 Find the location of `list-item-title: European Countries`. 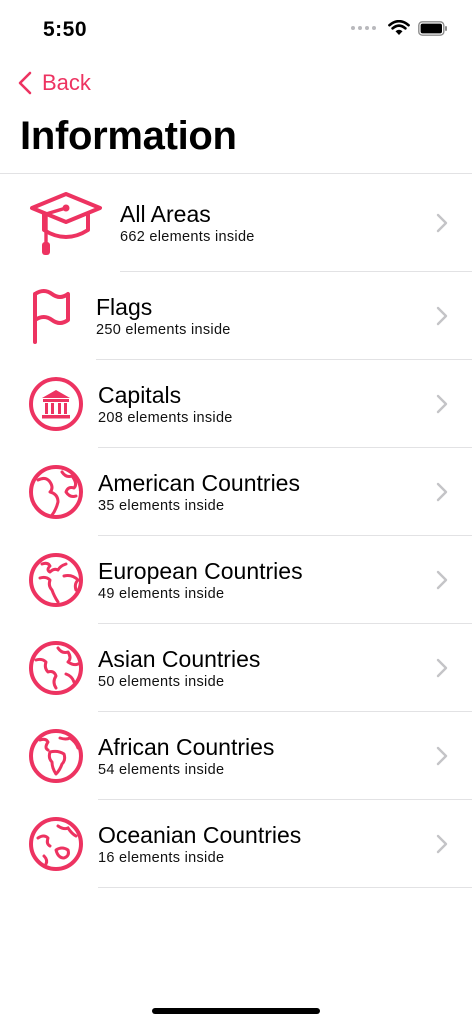

list-item-title: European Countries is located at coordinates (200, 571).